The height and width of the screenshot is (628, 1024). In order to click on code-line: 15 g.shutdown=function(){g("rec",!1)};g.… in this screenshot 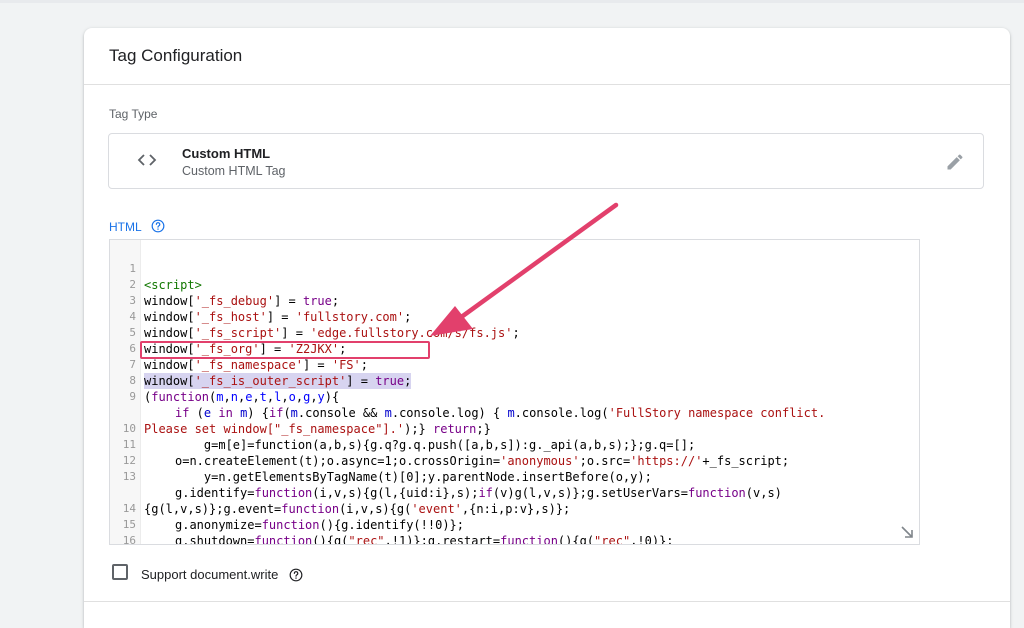, I will do `click(398, 531)`.